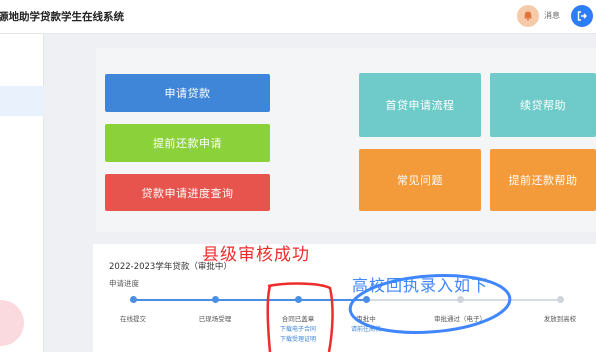 The width and height of the screenshot is (596, 352). I want to click on red-bracket-right, so click(300, 317).